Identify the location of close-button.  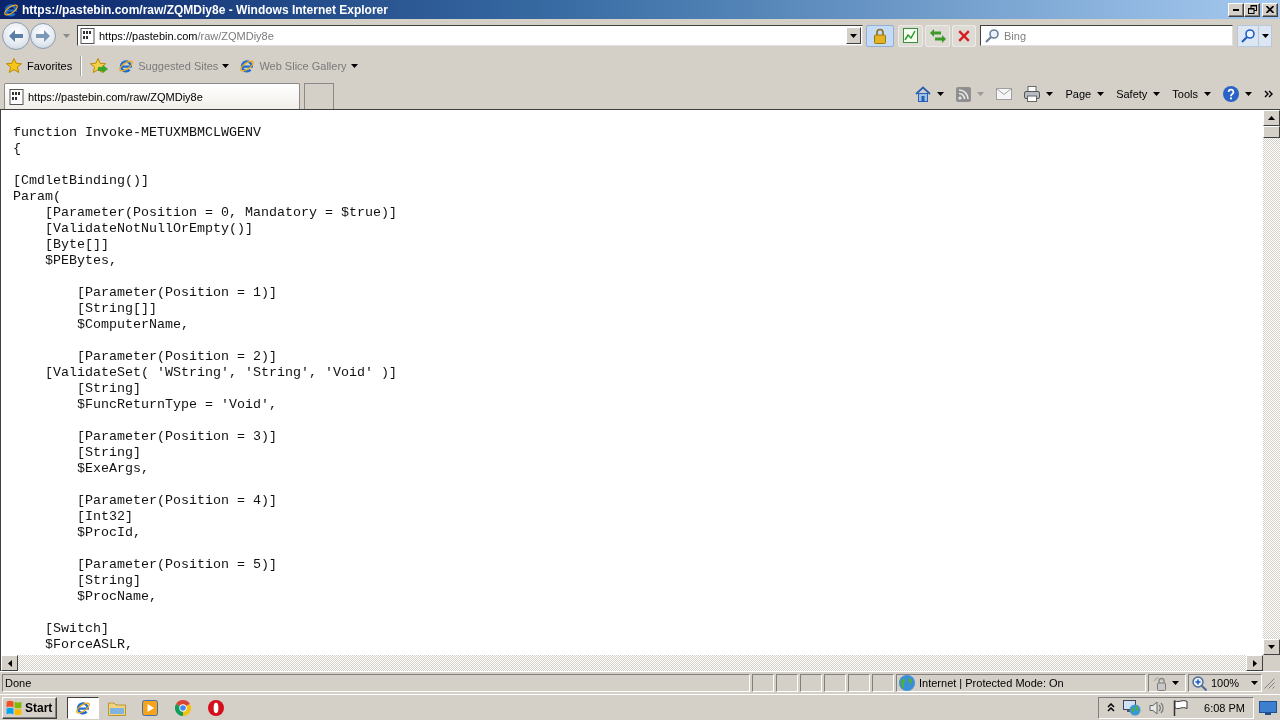
(1270, 9).